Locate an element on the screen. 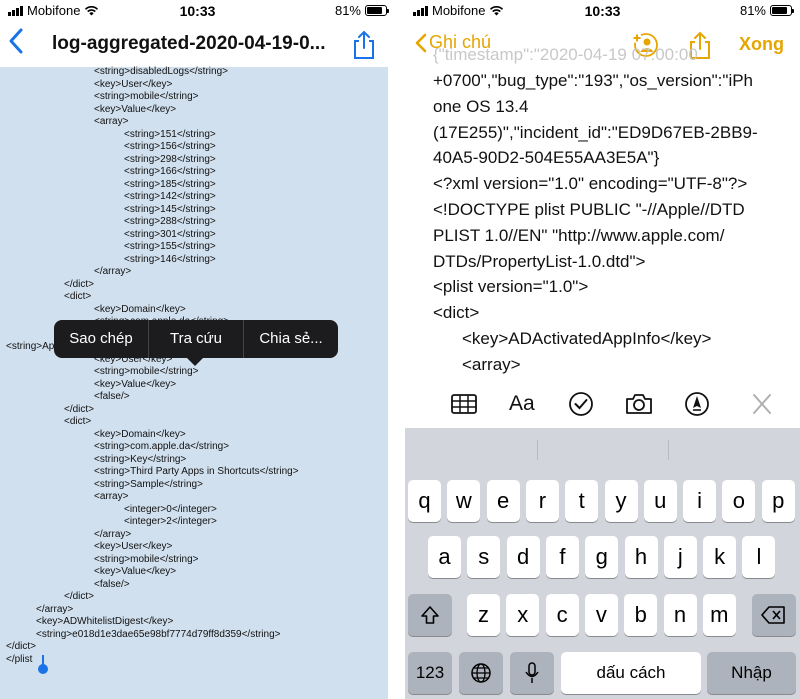 This screenshot has height=699, width=800. note-line: DTDs/PropertyList-1.0.dtd"> is located at coordinates (539, 261).